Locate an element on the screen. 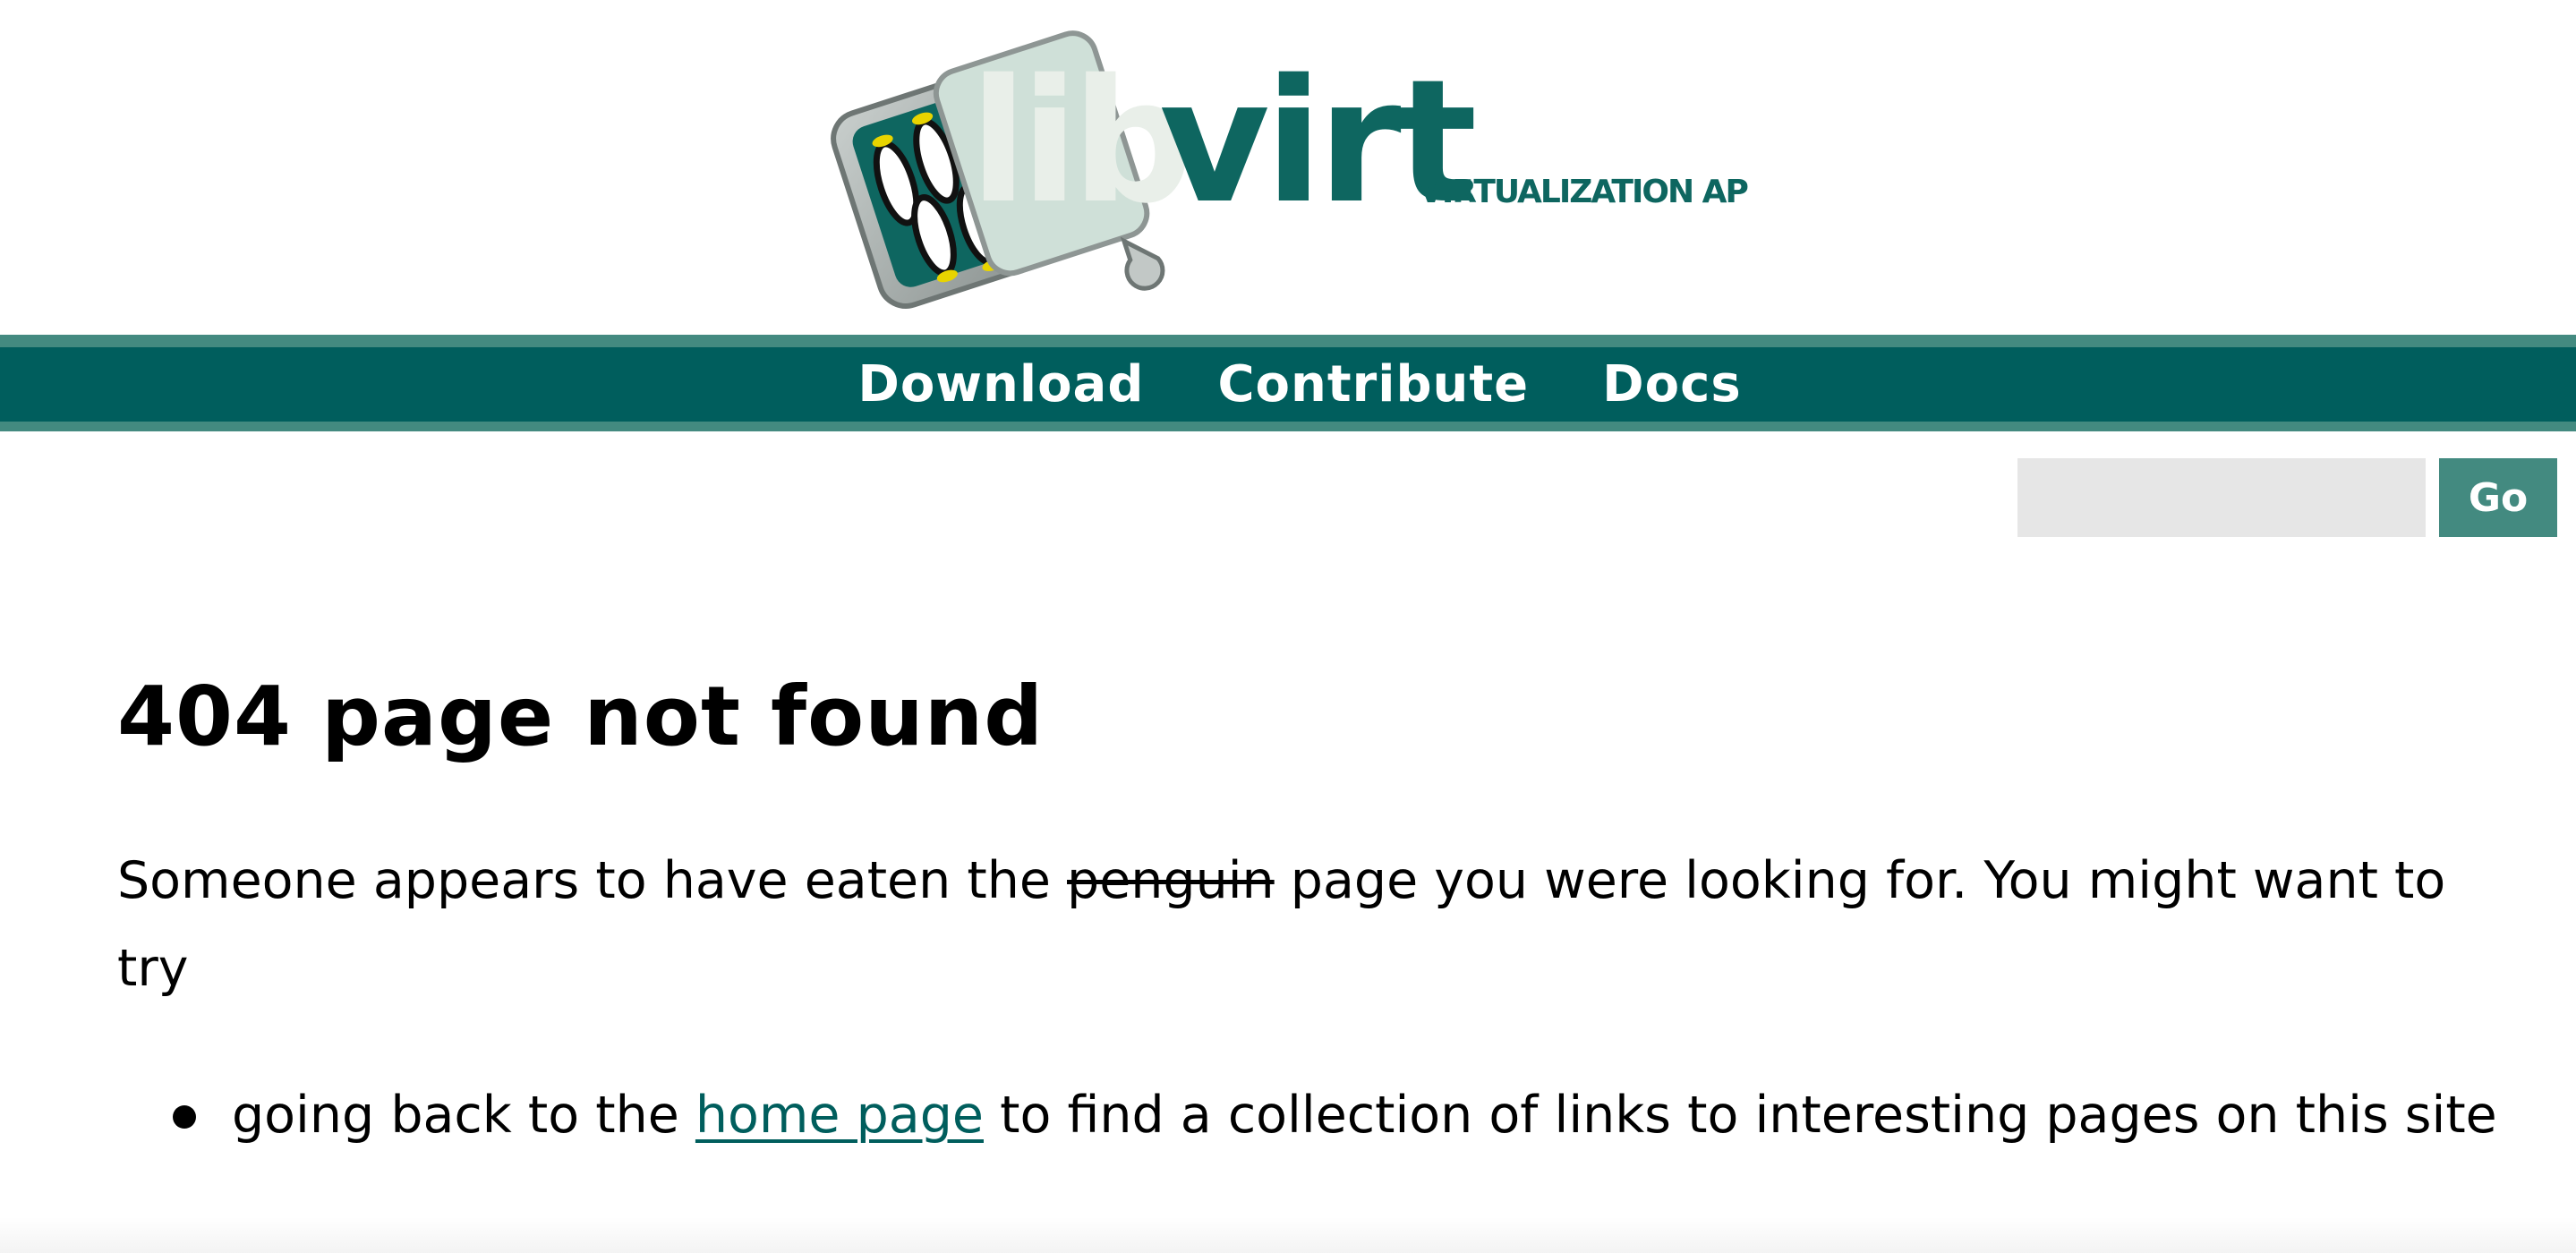 The height and width of the screenshot is (1253, 2576). list-item-text-before: going back to the is located at coordinates (463, 1115).